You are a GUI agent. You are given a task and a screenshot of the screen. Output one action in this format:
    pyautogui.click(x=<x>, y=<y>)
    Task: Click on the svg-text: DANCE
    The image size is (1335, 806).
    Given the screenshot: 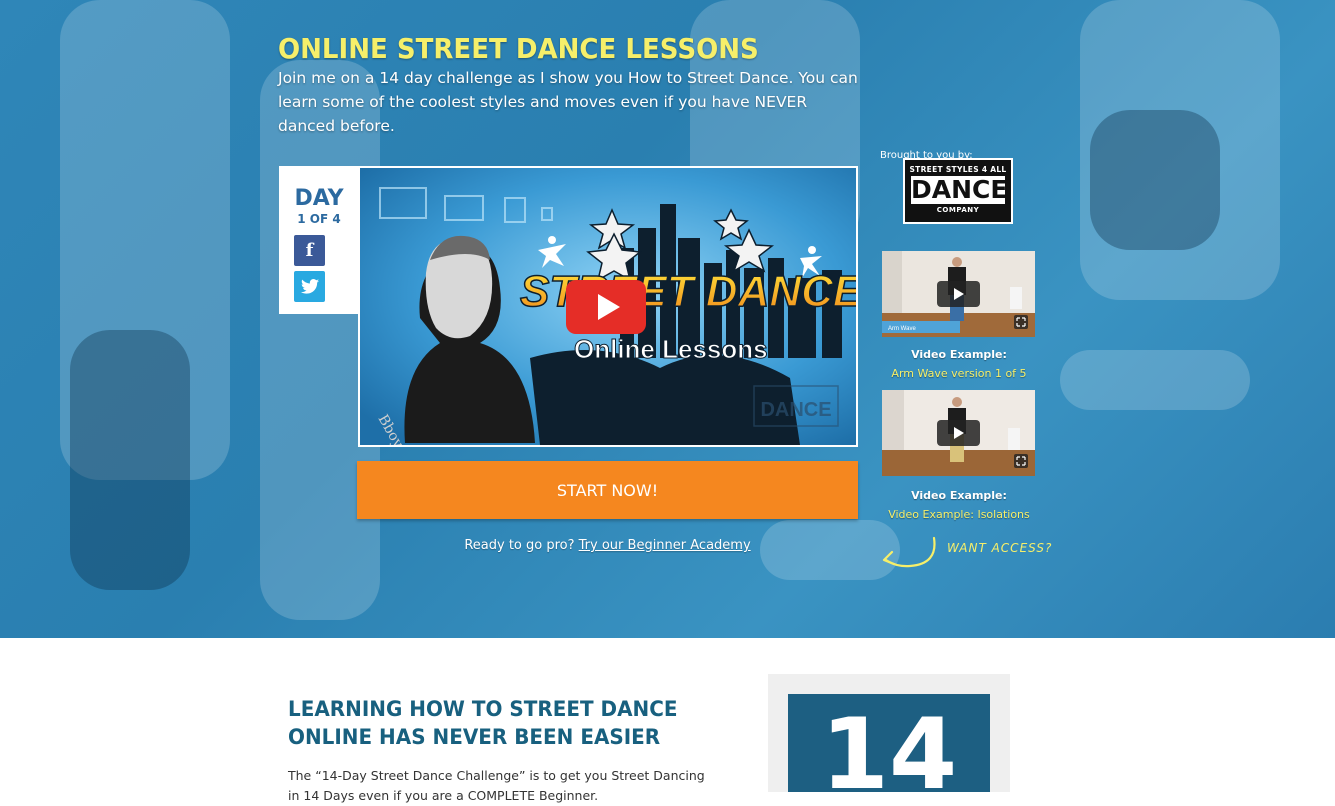 What is the action you would take?
    pyautogui.click(x=795, y=410)
    